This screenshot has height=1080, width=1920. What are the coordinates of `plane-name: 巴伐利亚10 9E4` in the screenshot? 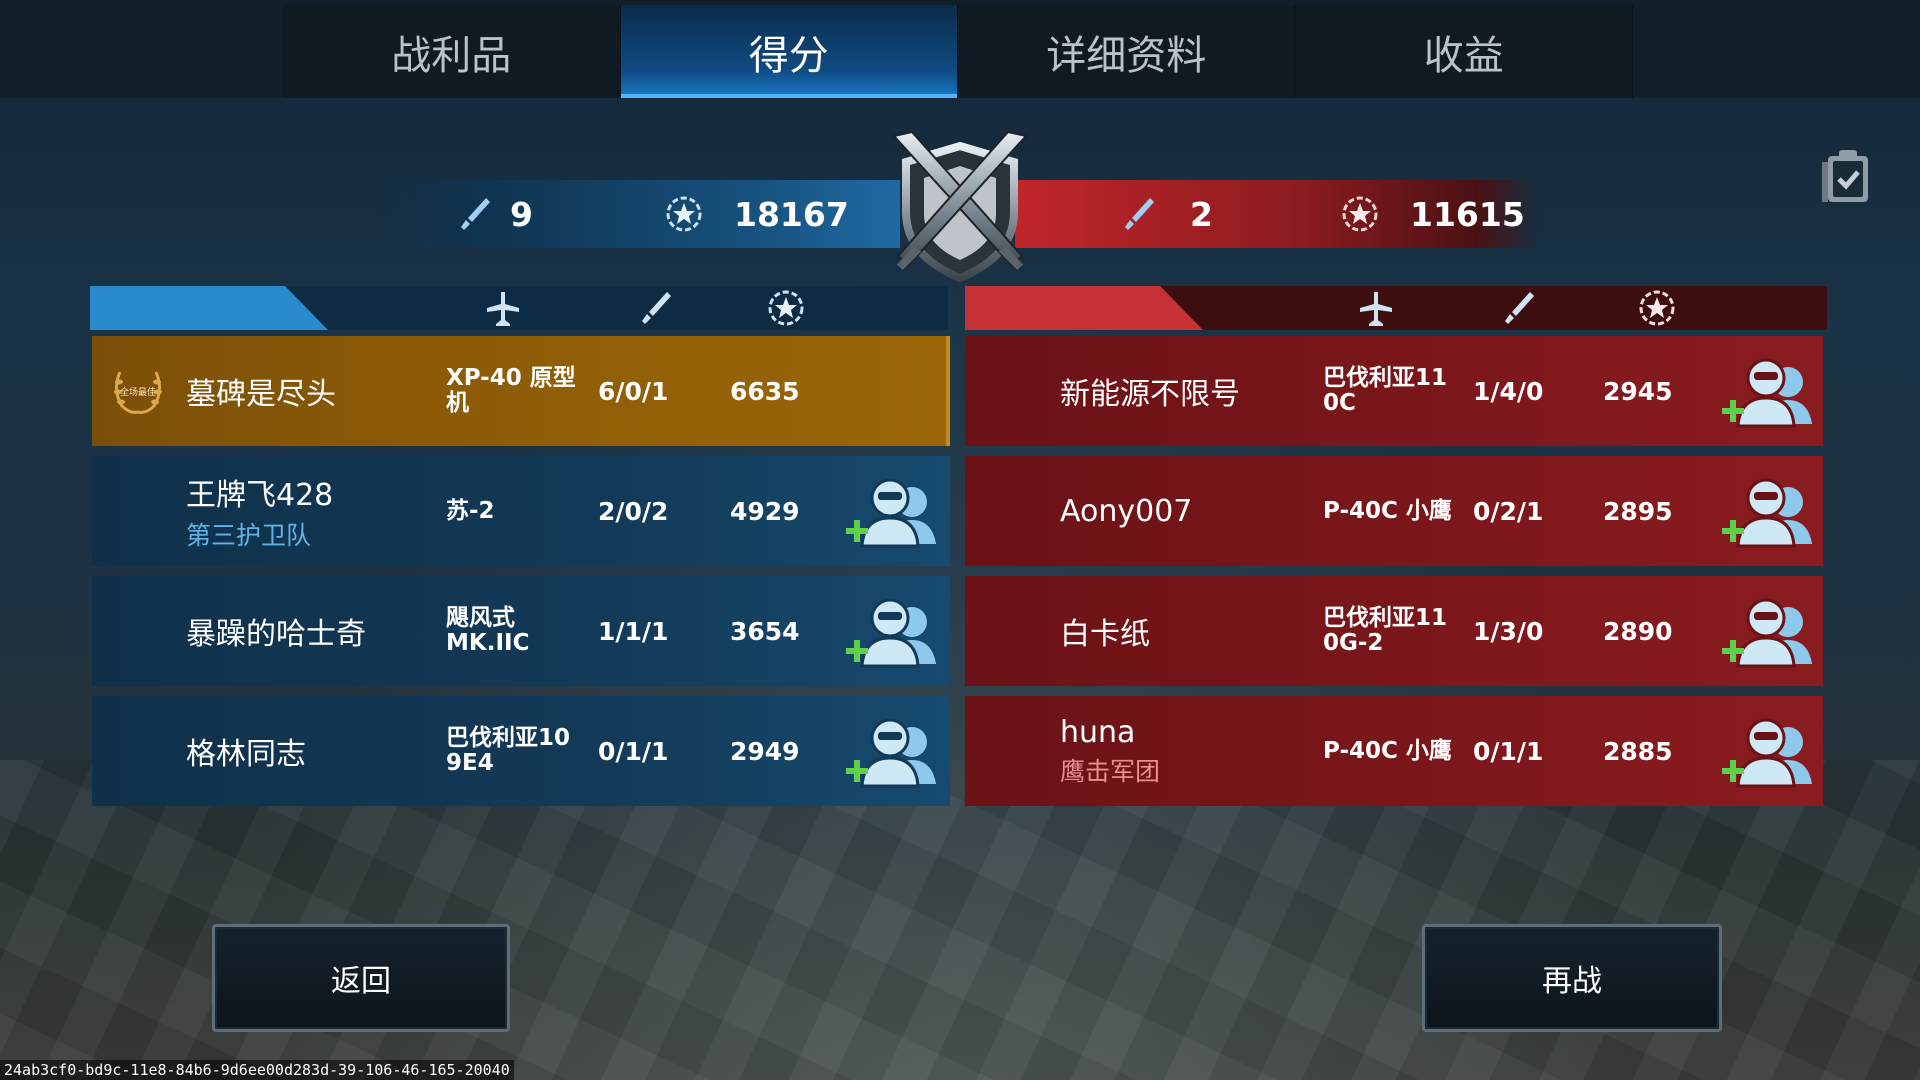 It's located at (508, 750).